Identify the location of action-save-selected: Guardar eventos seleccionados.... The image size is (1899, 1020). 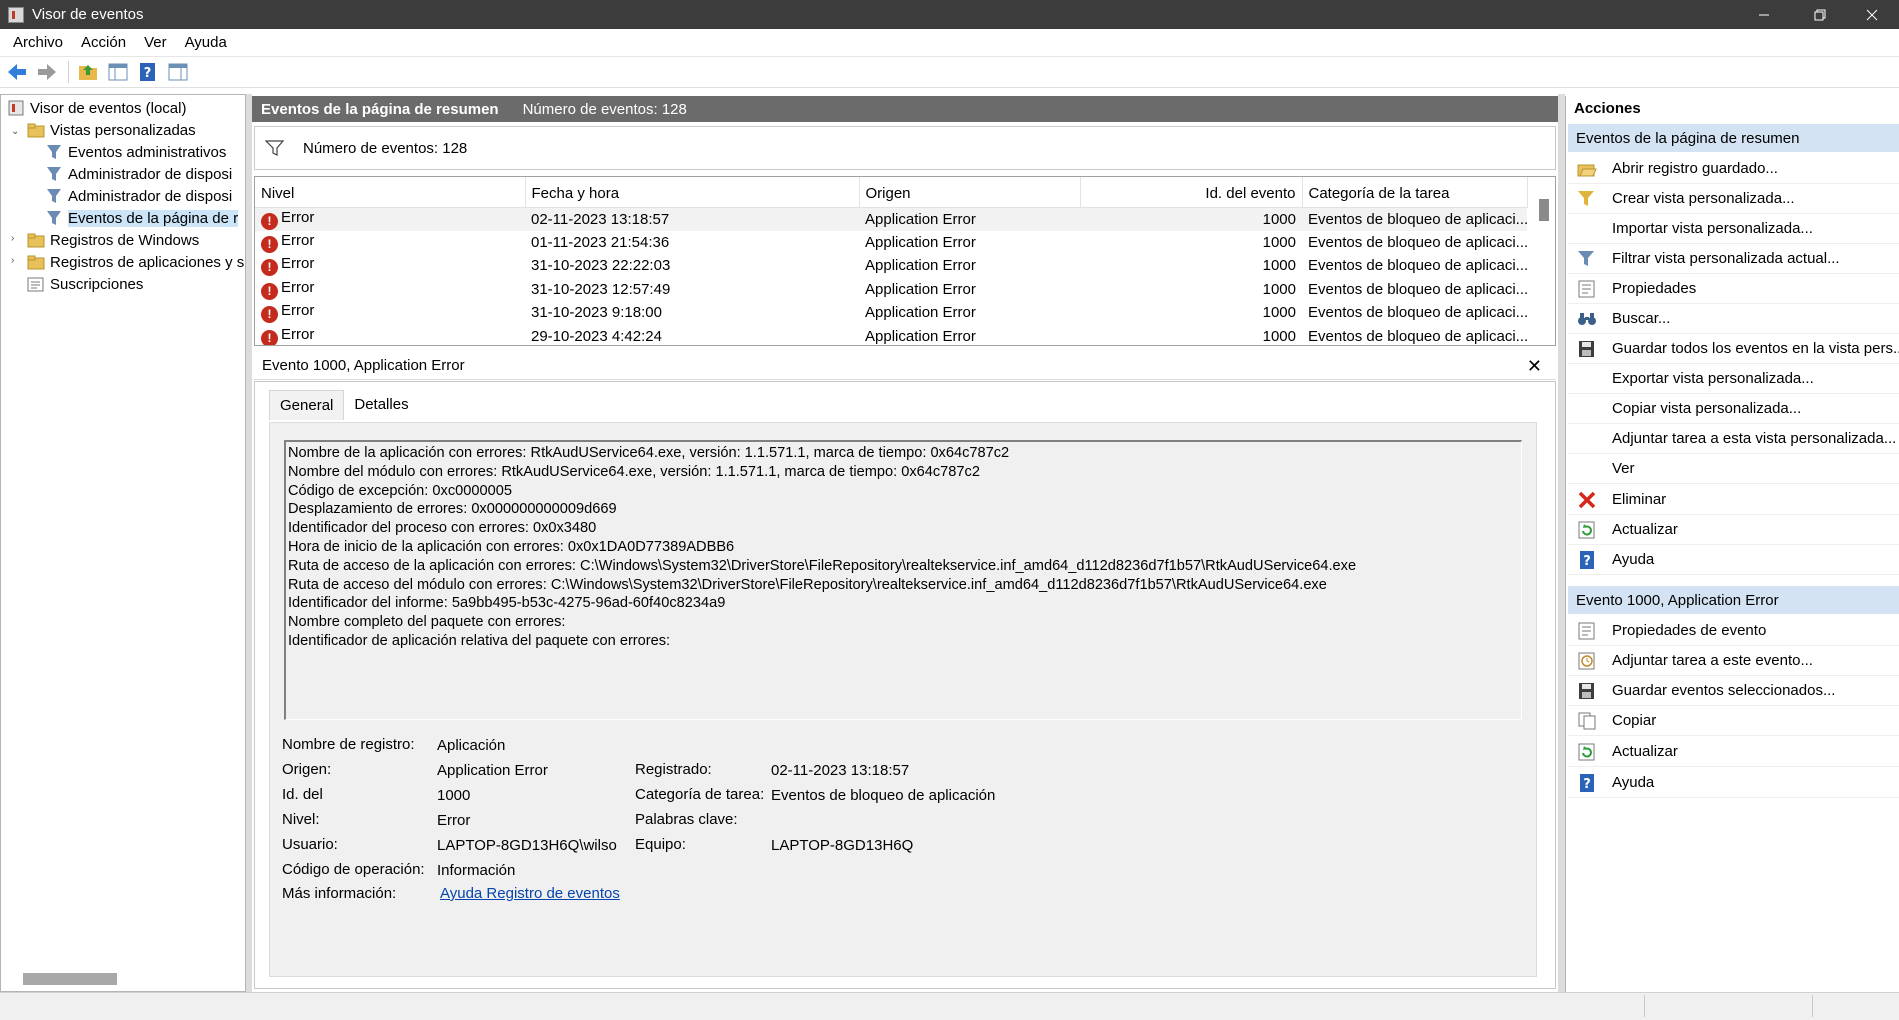
(1733, 691).